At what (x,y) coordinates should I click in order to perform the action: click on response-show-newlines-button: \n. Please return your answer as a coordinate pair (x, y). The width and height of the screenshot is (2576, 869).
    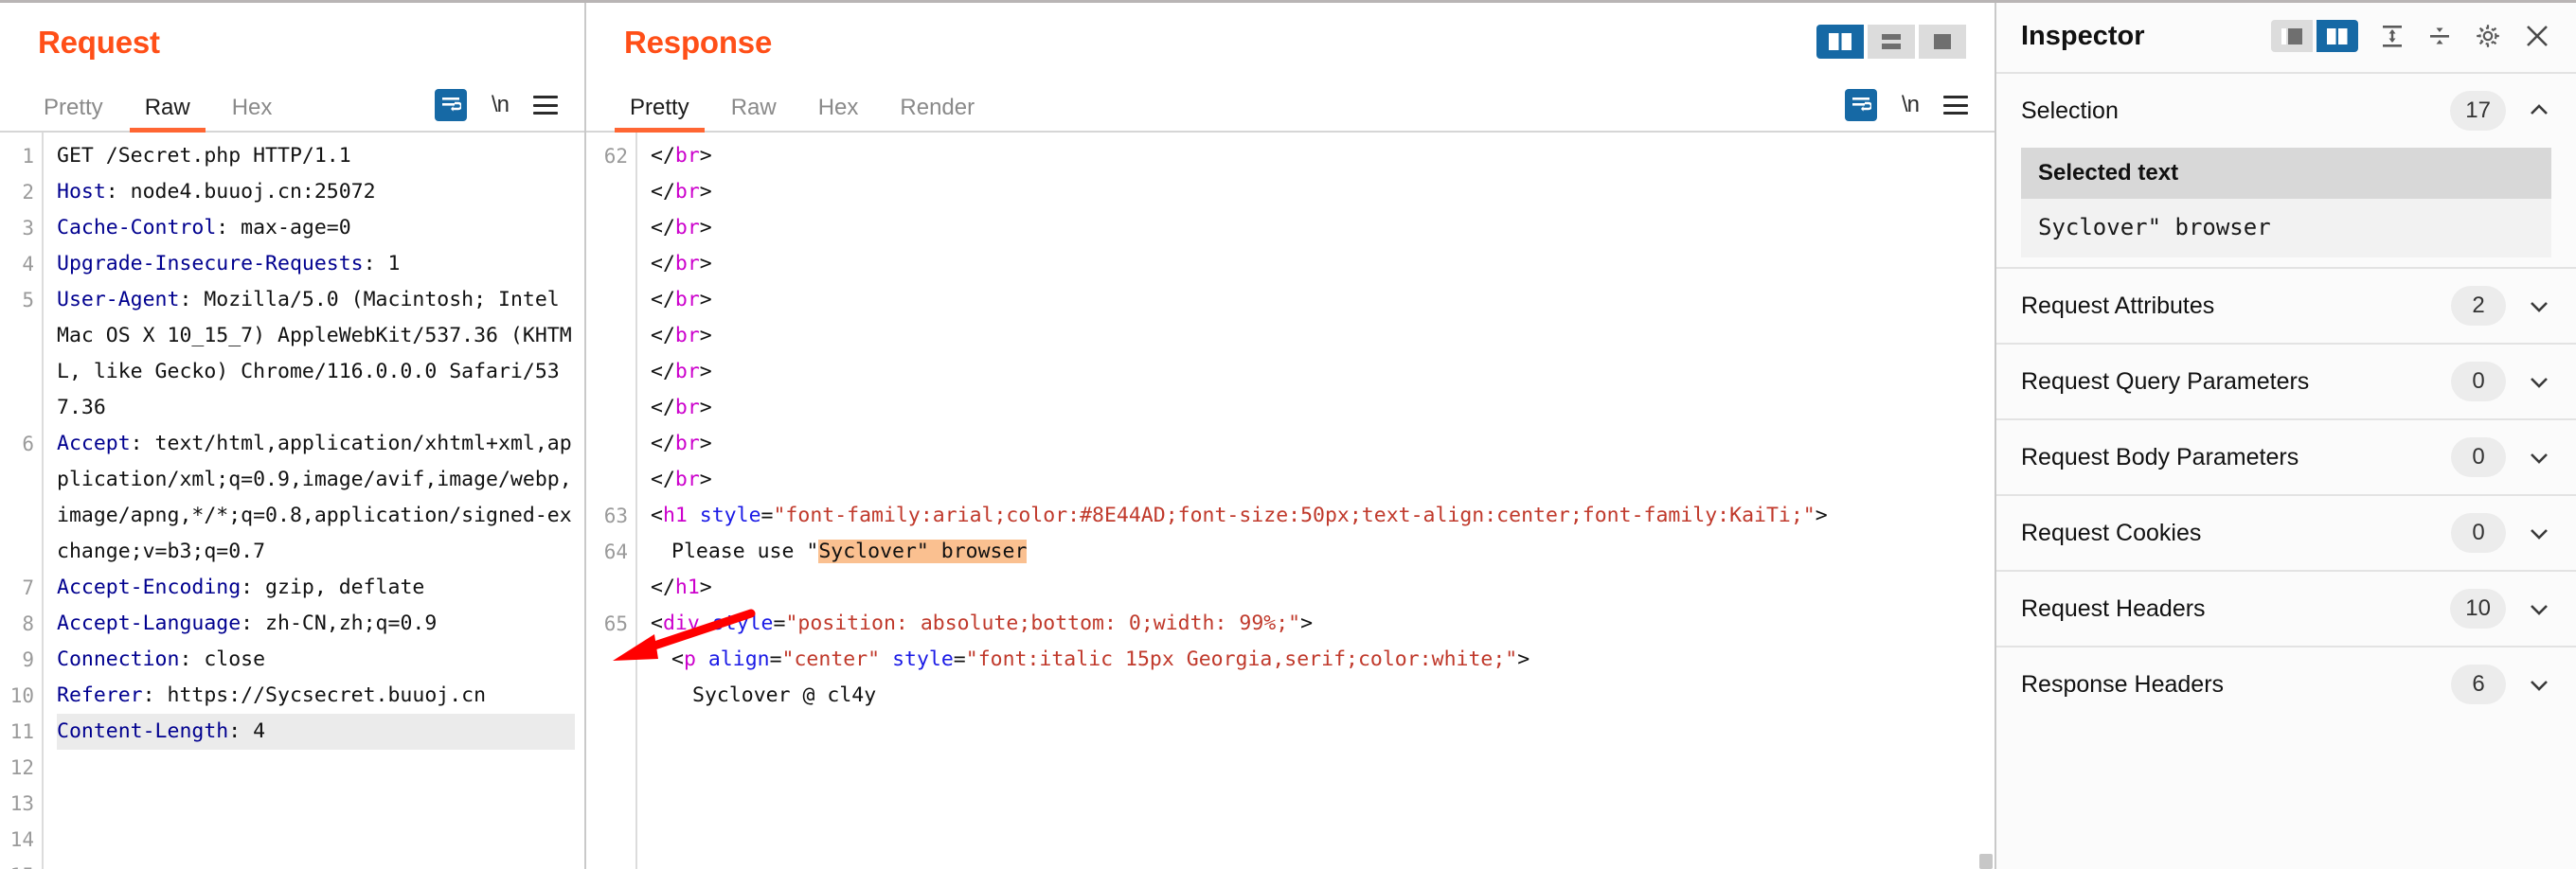
    Looking at the image, I should click on (1911, 105).